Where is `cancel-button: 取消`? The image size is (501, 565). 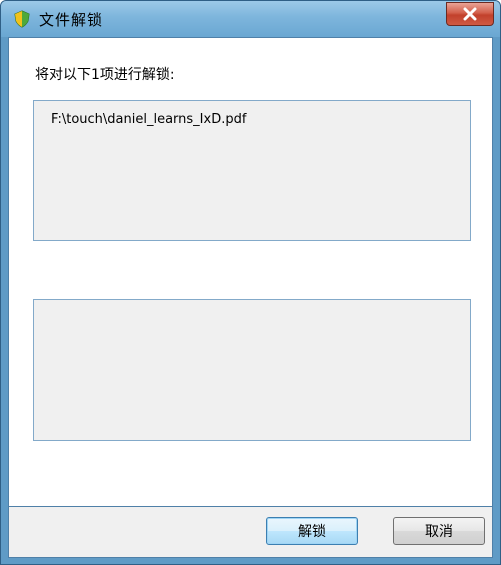
cancel-button: 取消 is located at coordinates (439, 531).